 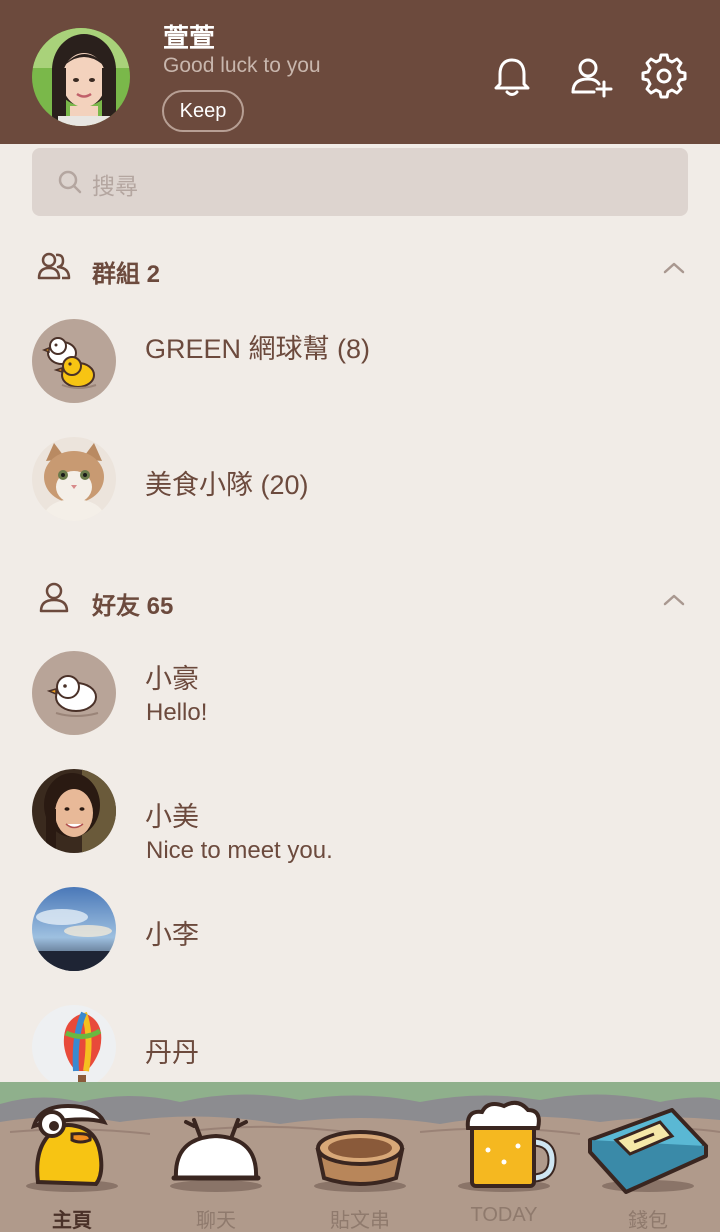 I want to click on tab-today: TODAY, so click(x=504, y=1157).